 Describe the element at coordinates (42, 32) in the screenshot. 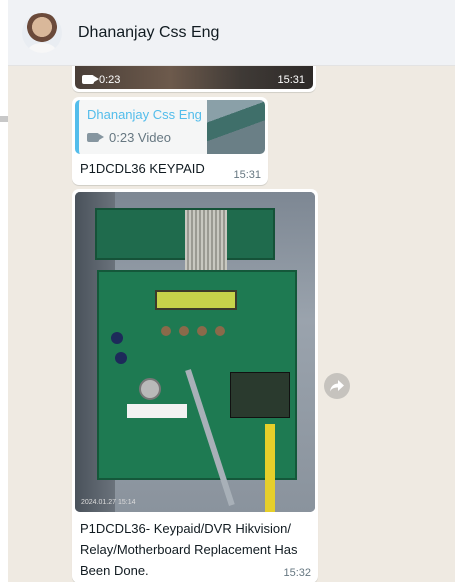

I see `avatar` at that location.